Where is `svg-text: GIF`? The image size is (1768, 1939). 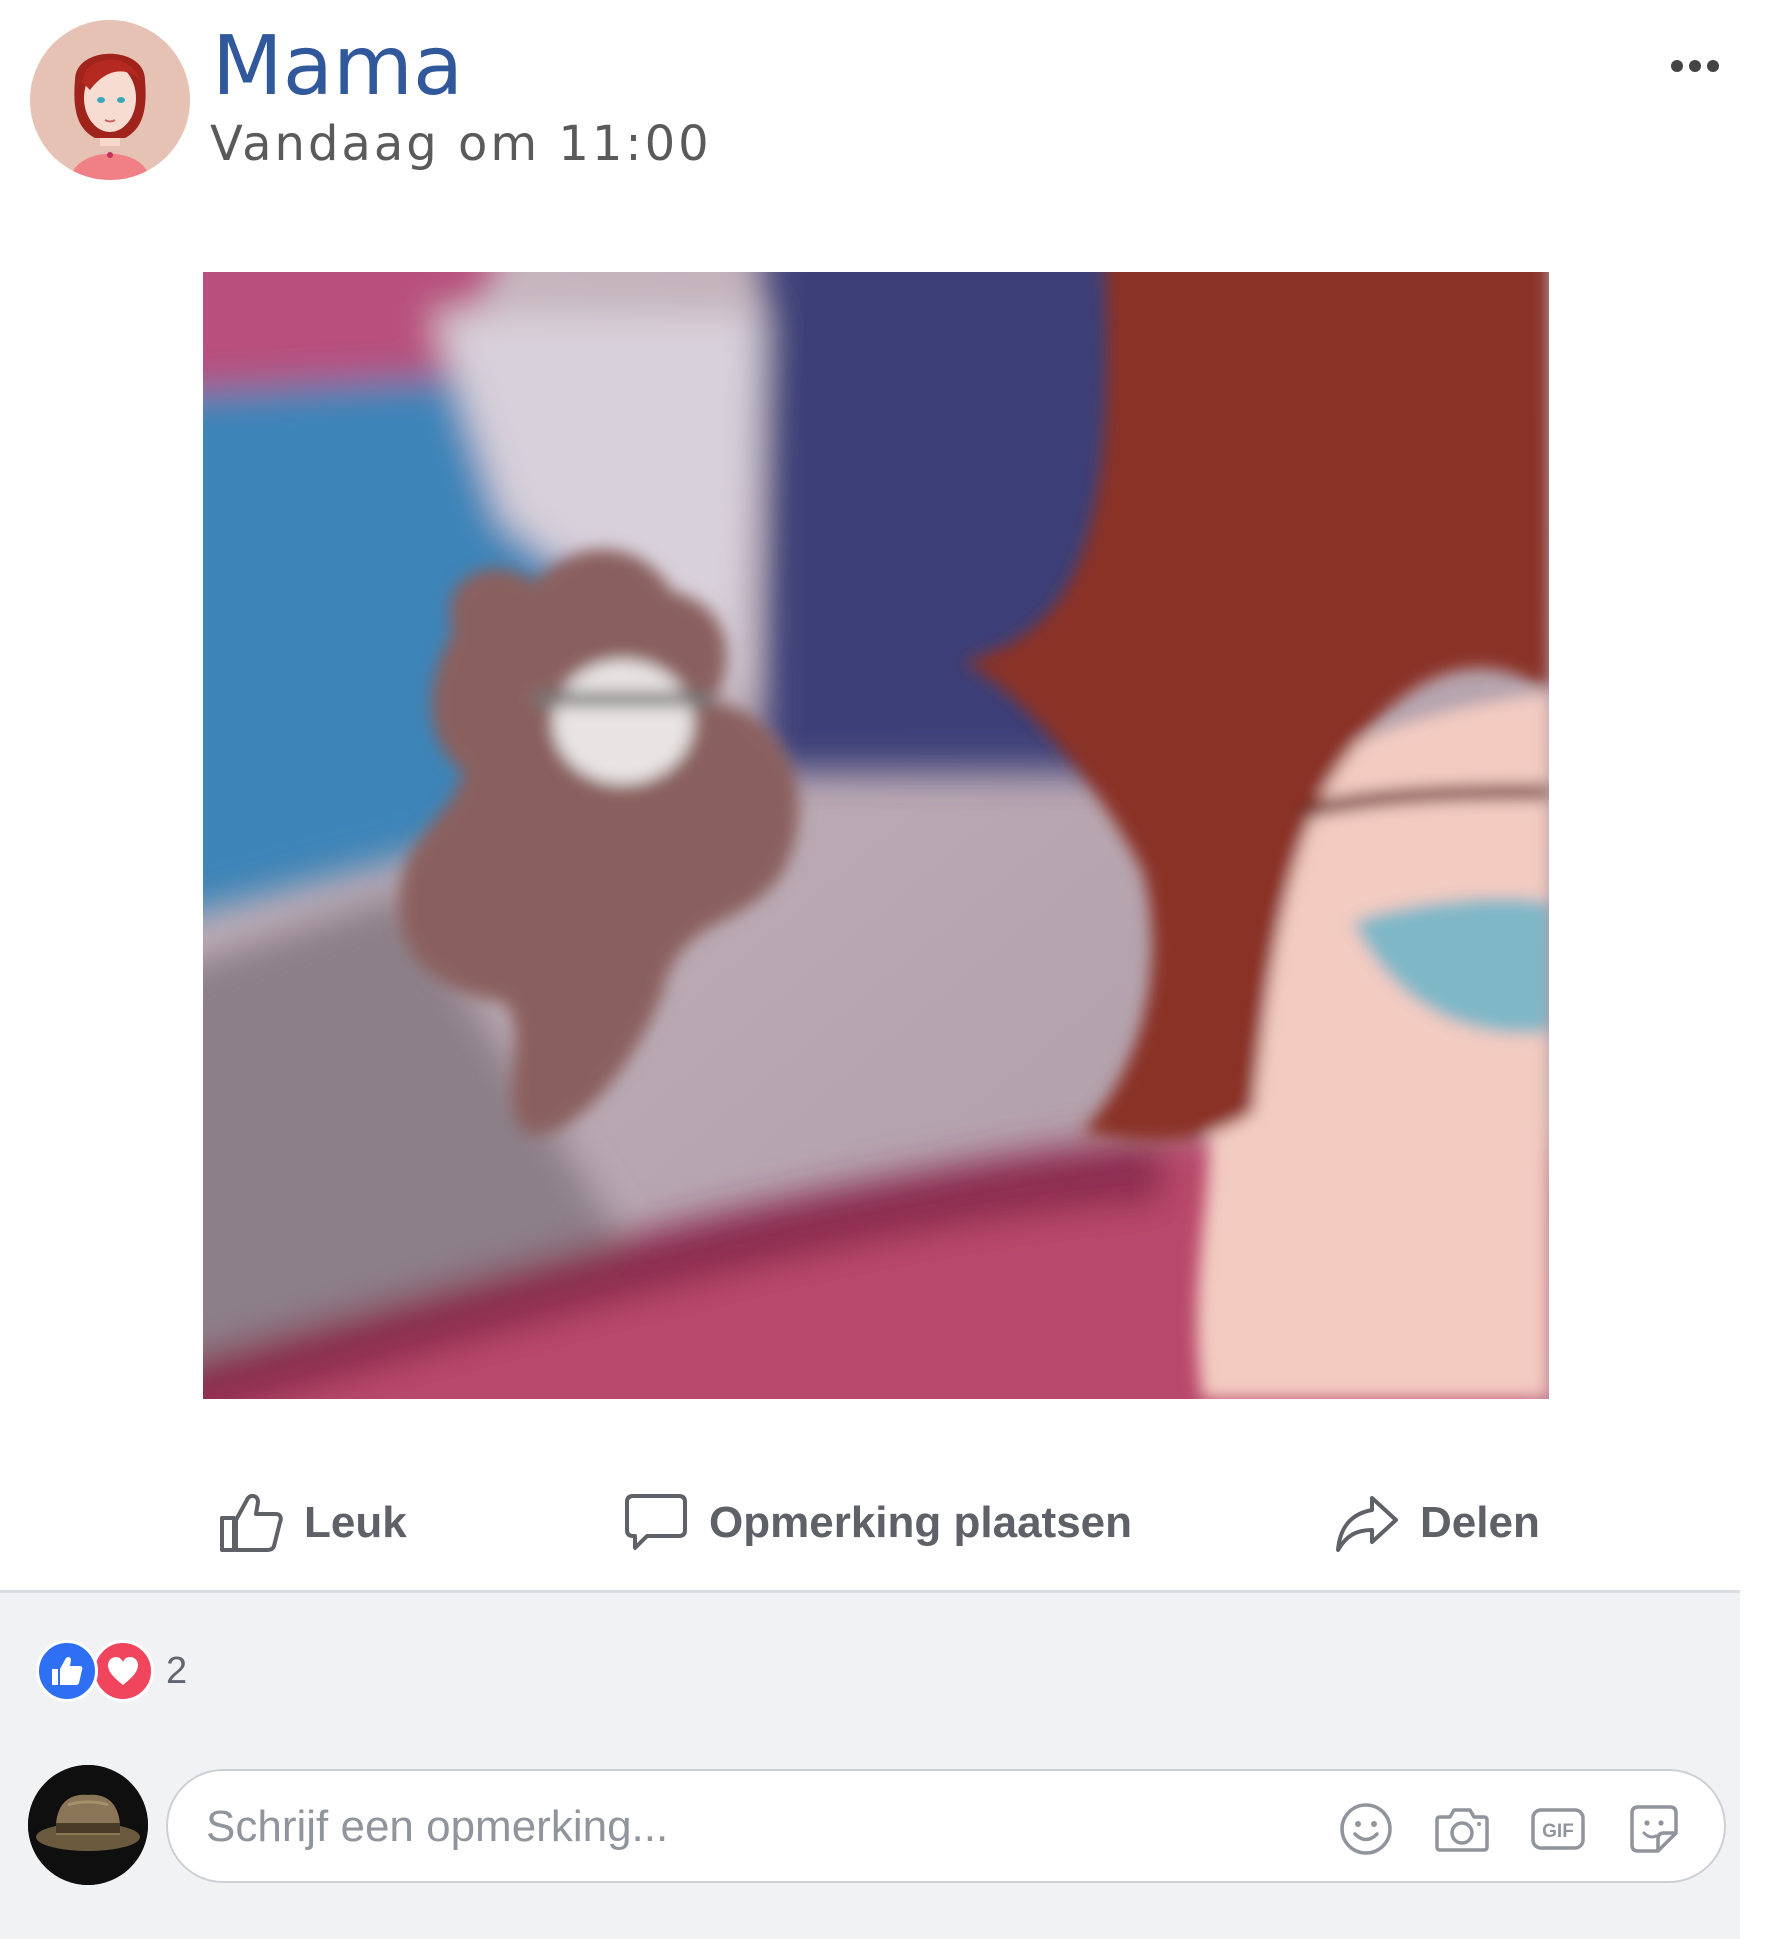 svg-text: GIF is located at coordinates (1558, 1831).